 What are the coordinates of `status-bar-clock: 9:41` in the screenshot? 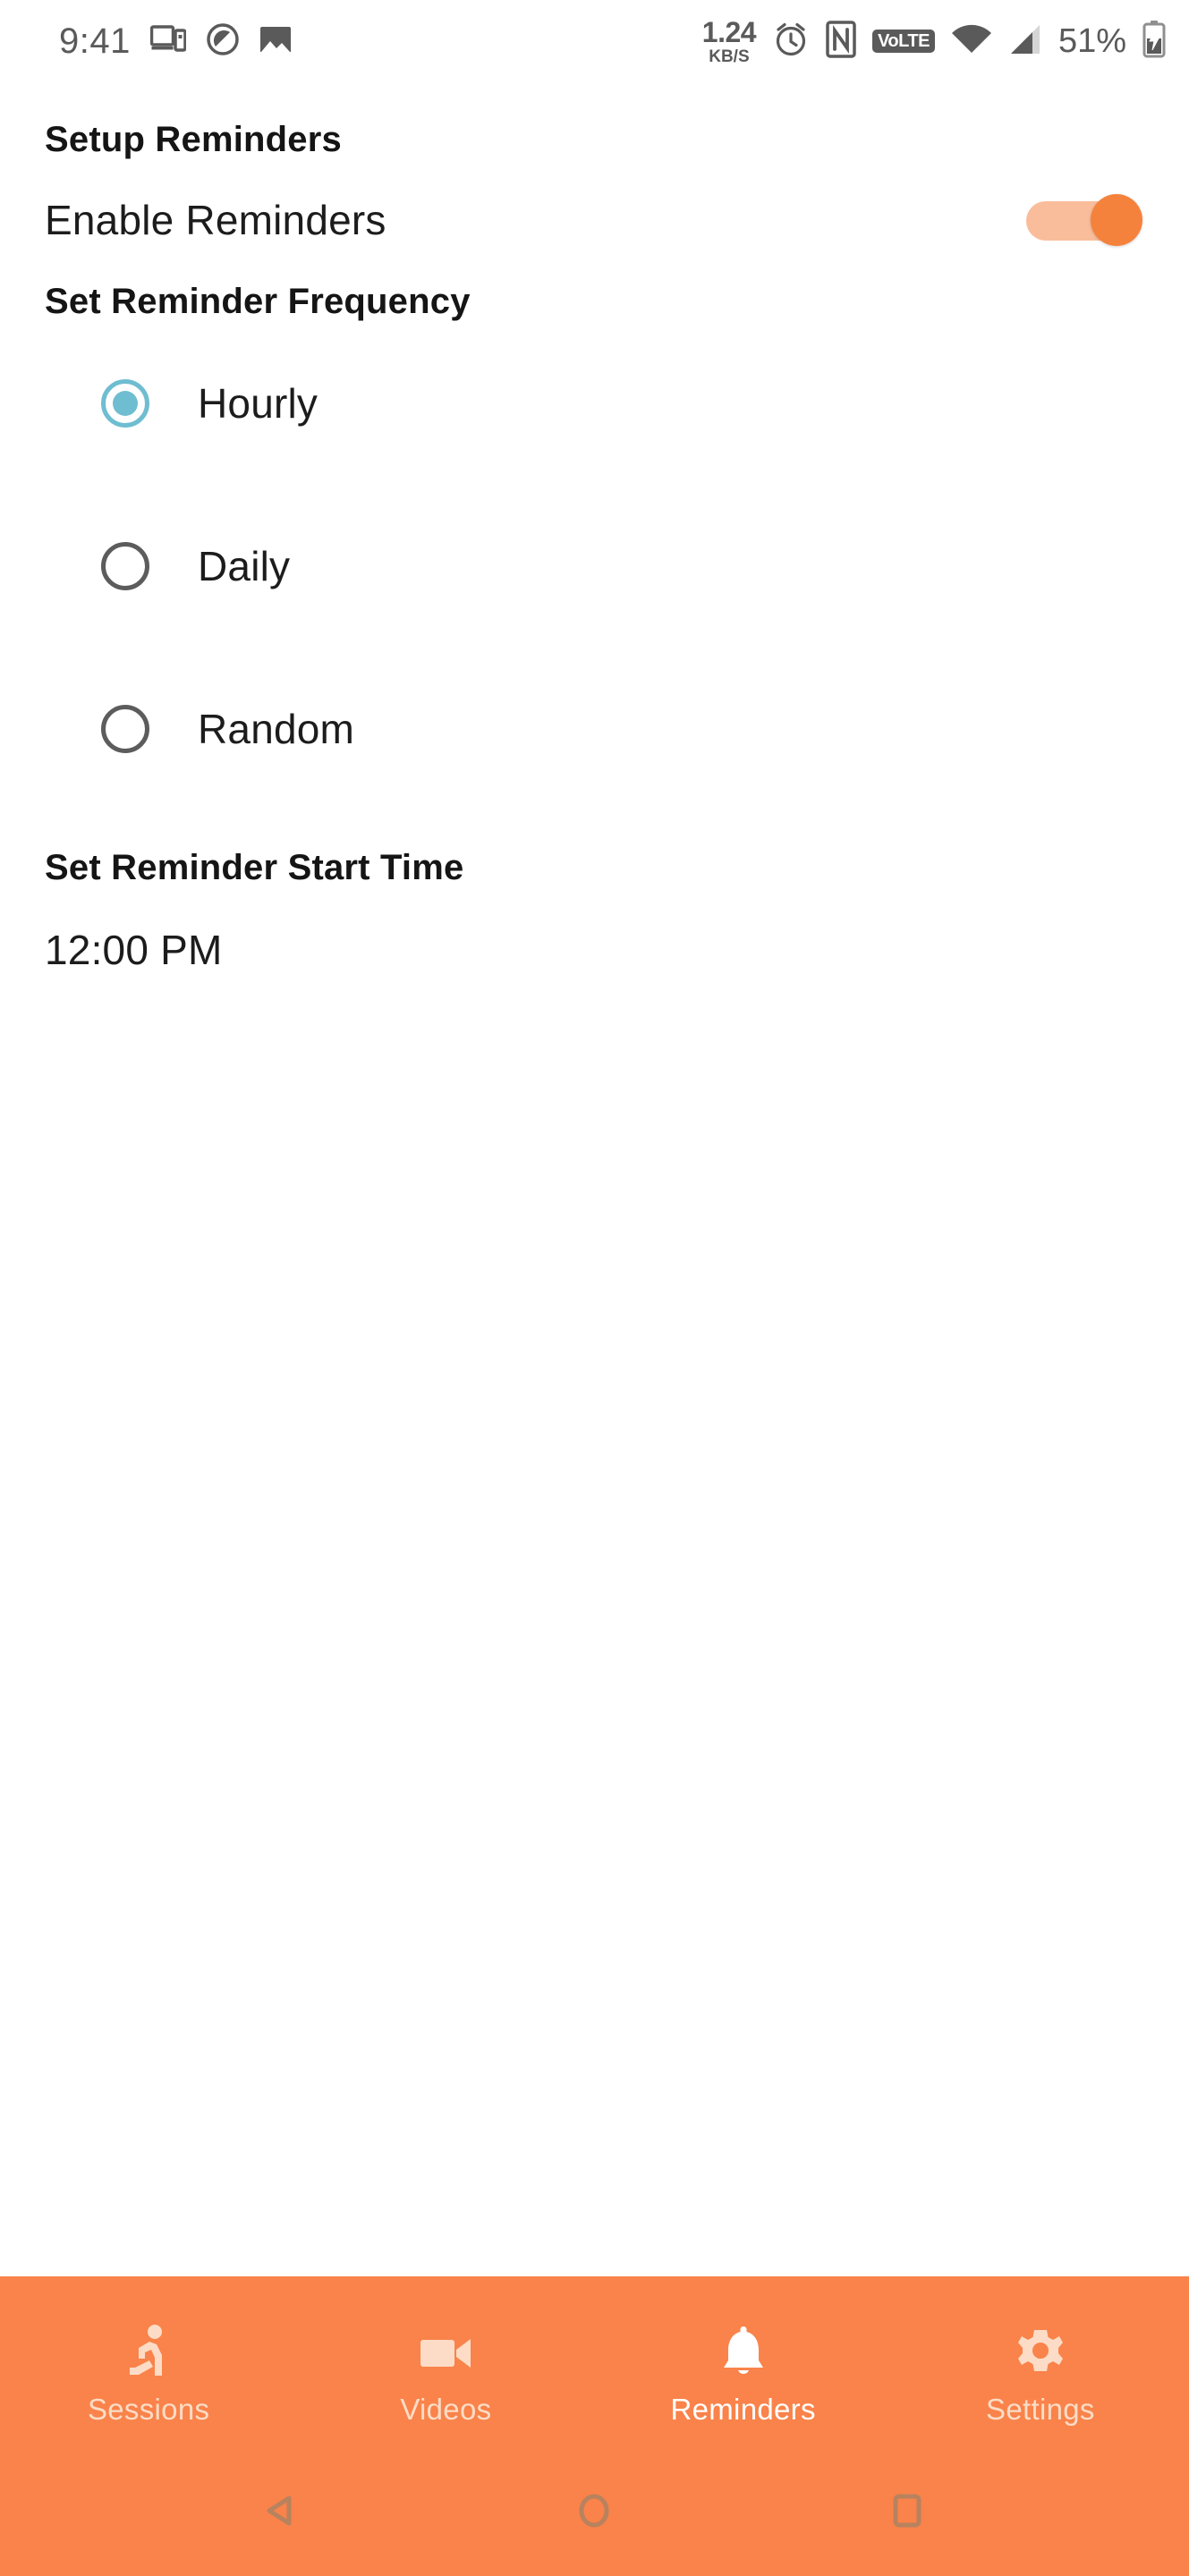 It's located at (95, 41).